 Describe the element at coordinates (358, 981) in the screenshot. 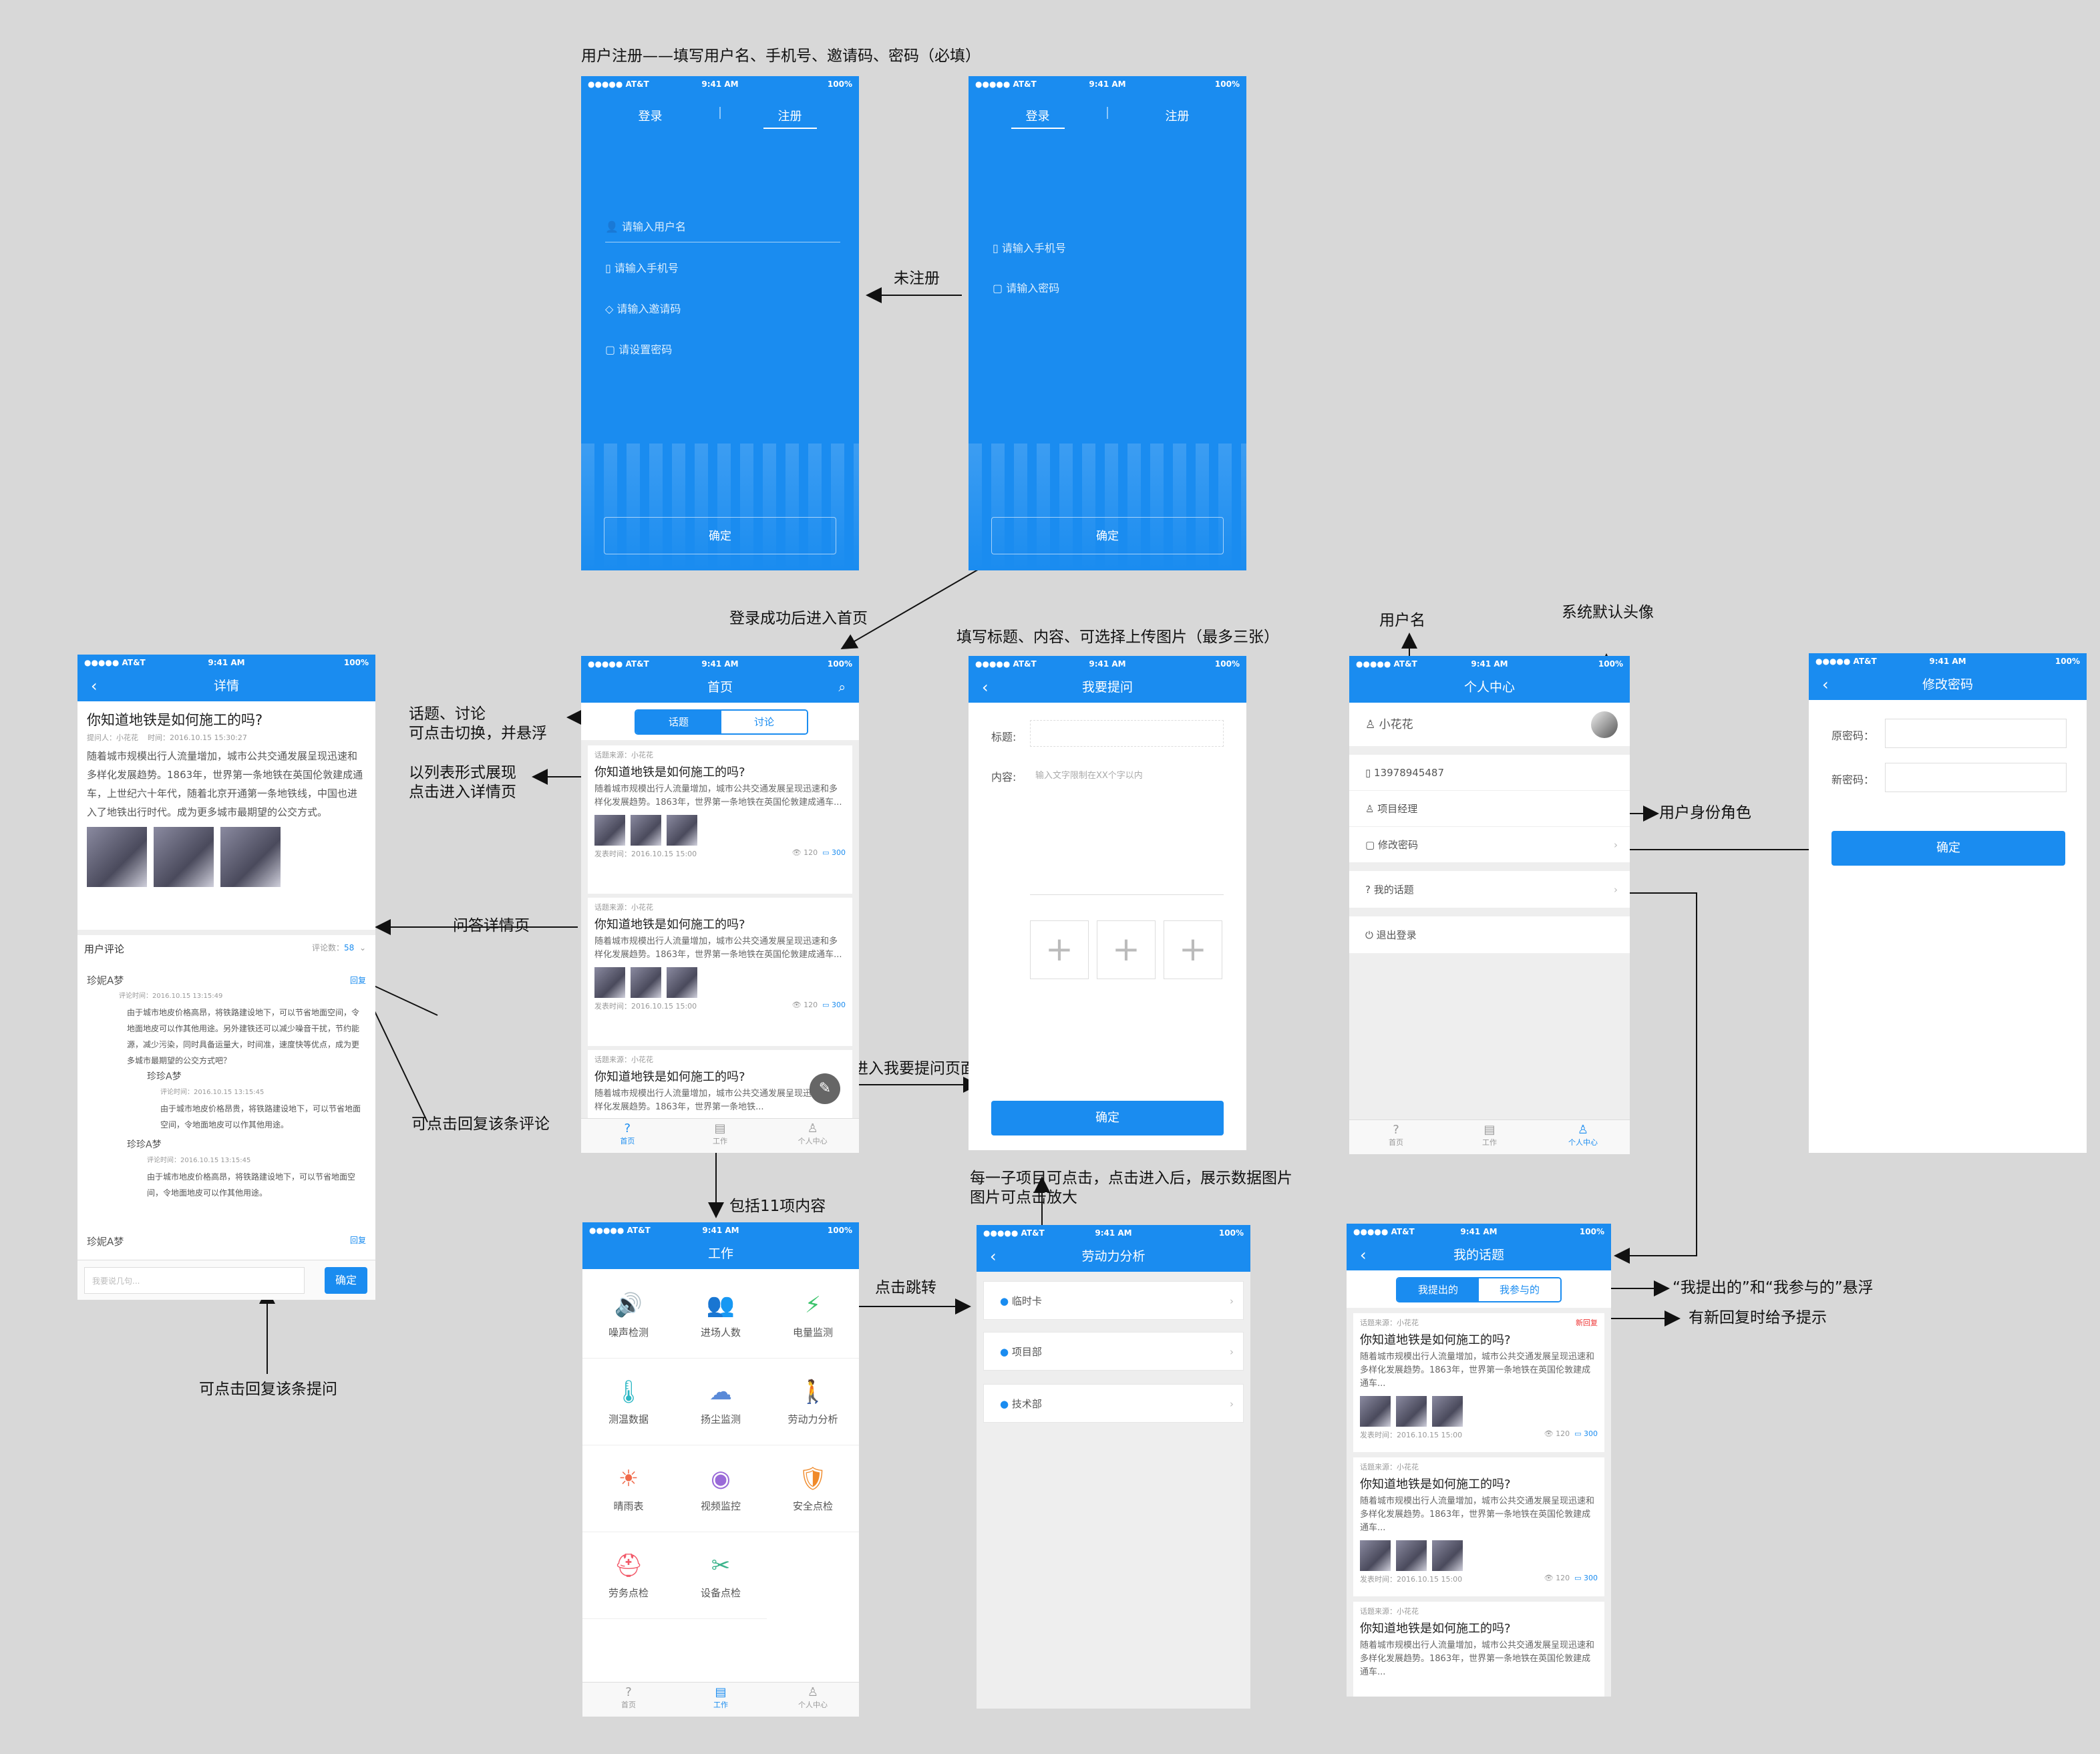

I see `reply-button: 回复` at that location.